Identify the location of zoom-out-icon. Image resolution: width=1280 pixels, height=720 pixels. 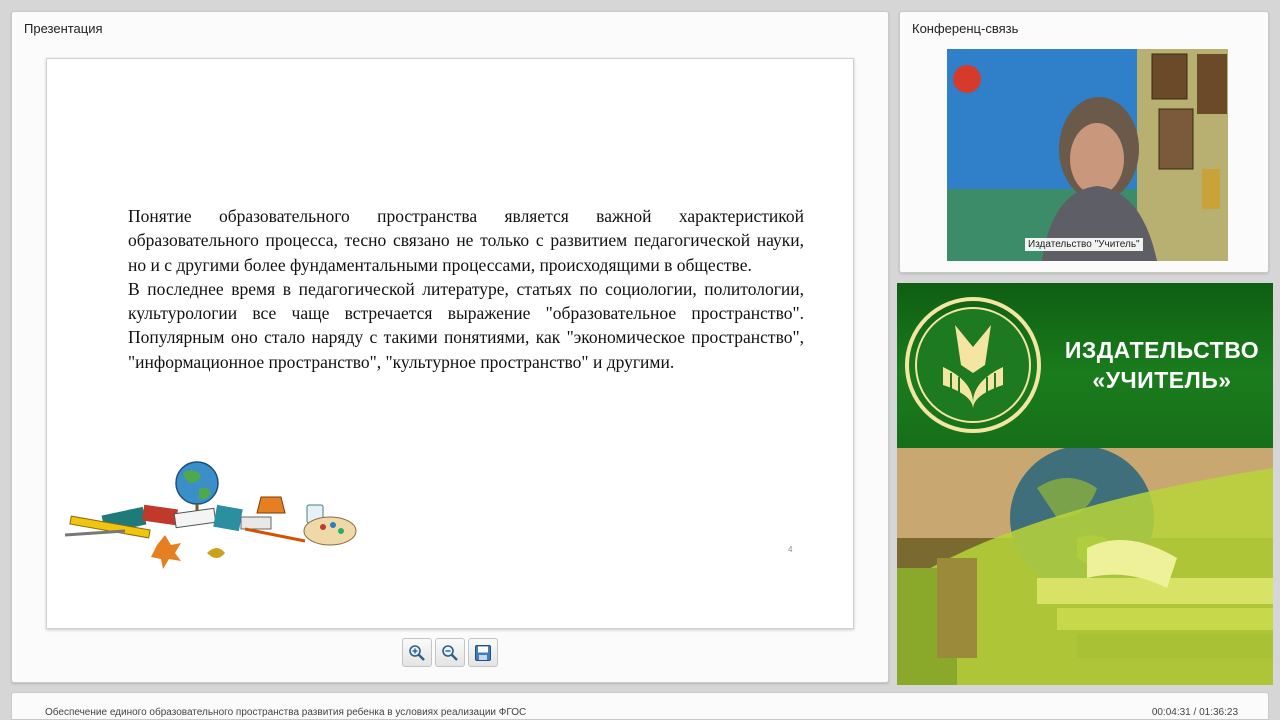
(450, 652).